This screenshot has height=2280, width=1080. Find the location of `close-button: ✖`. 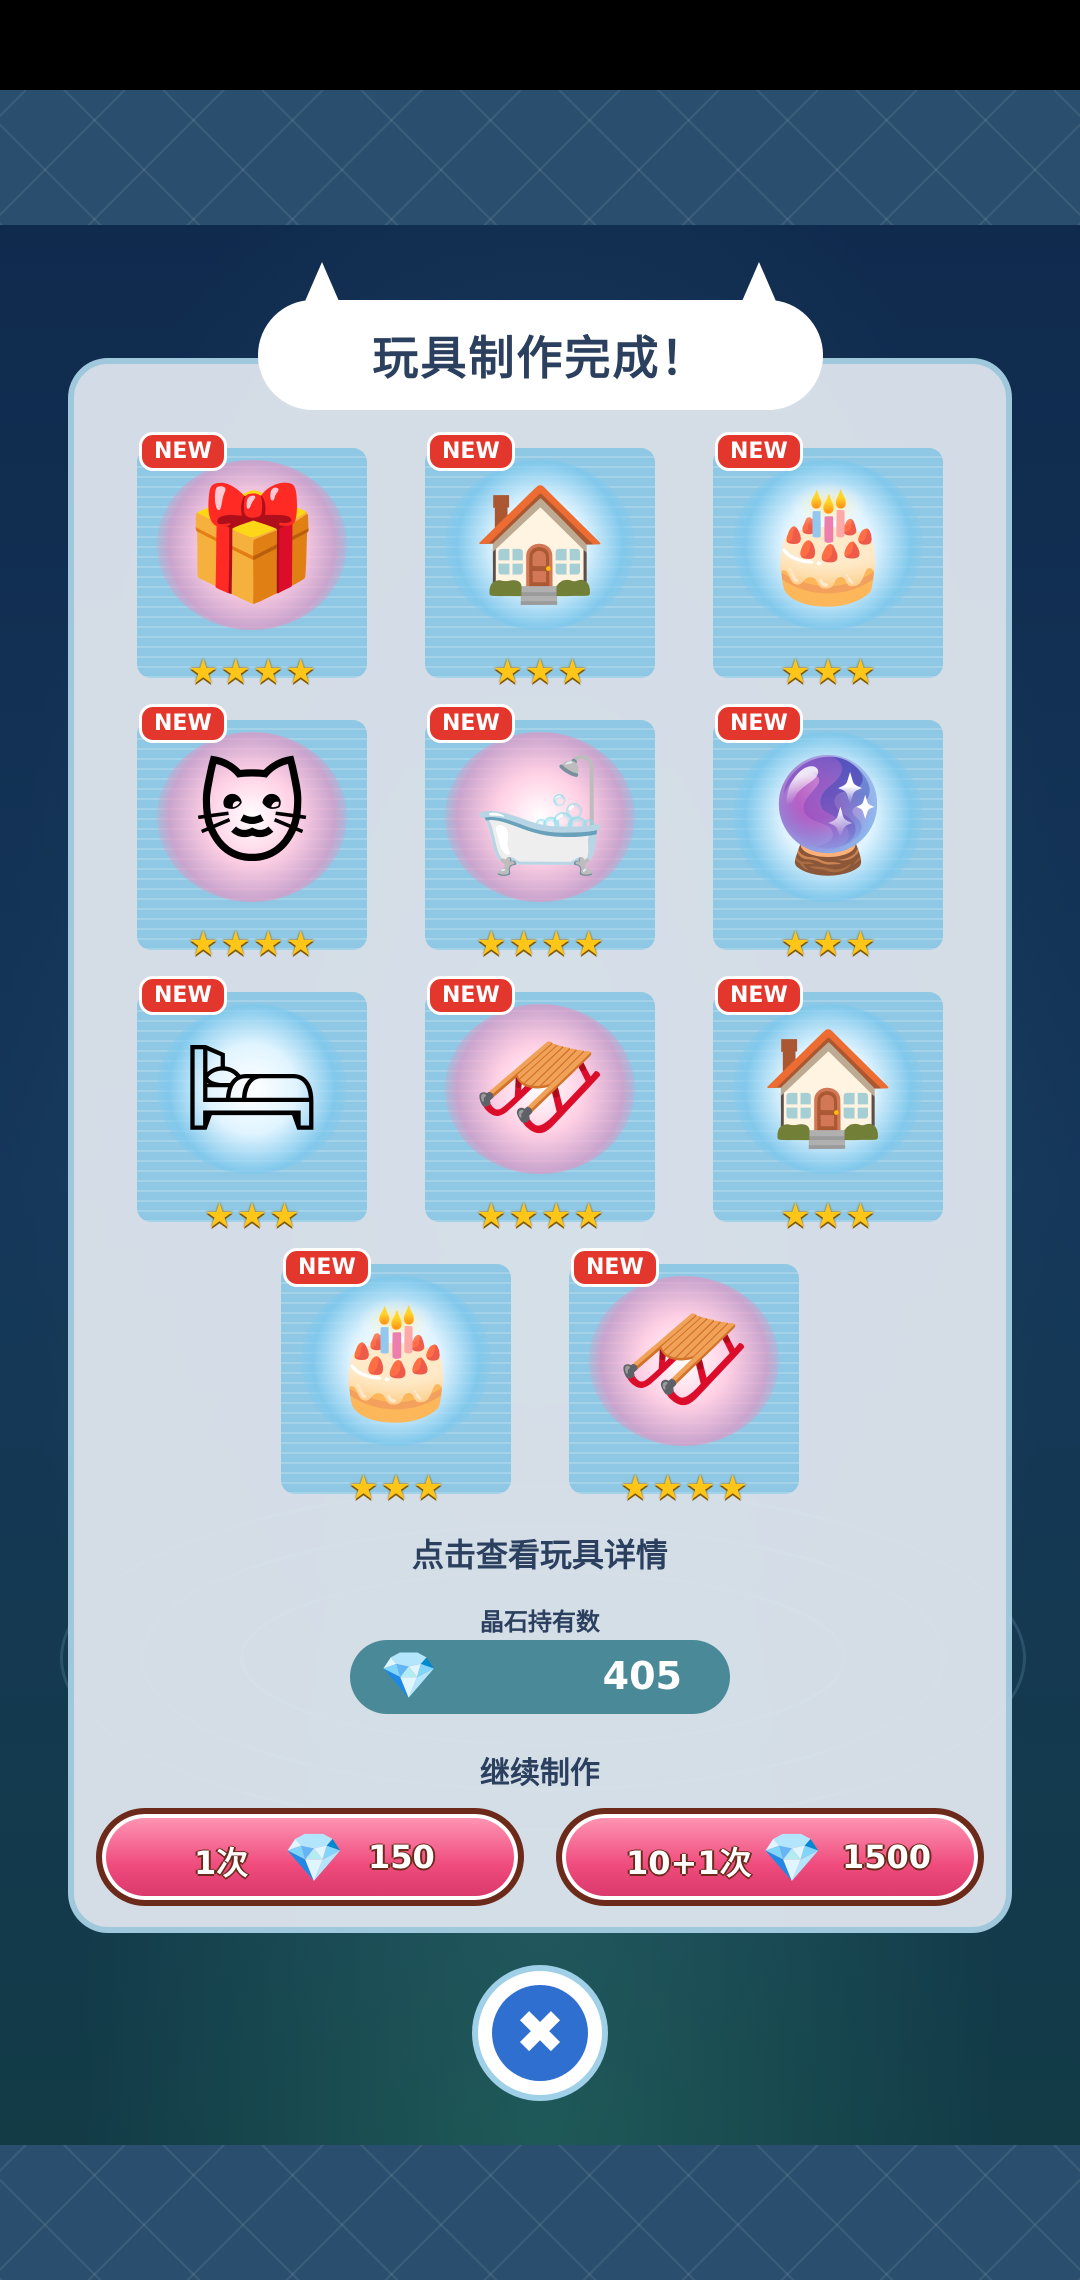

close-button: ✖ is located at coordinates (540, 2033).